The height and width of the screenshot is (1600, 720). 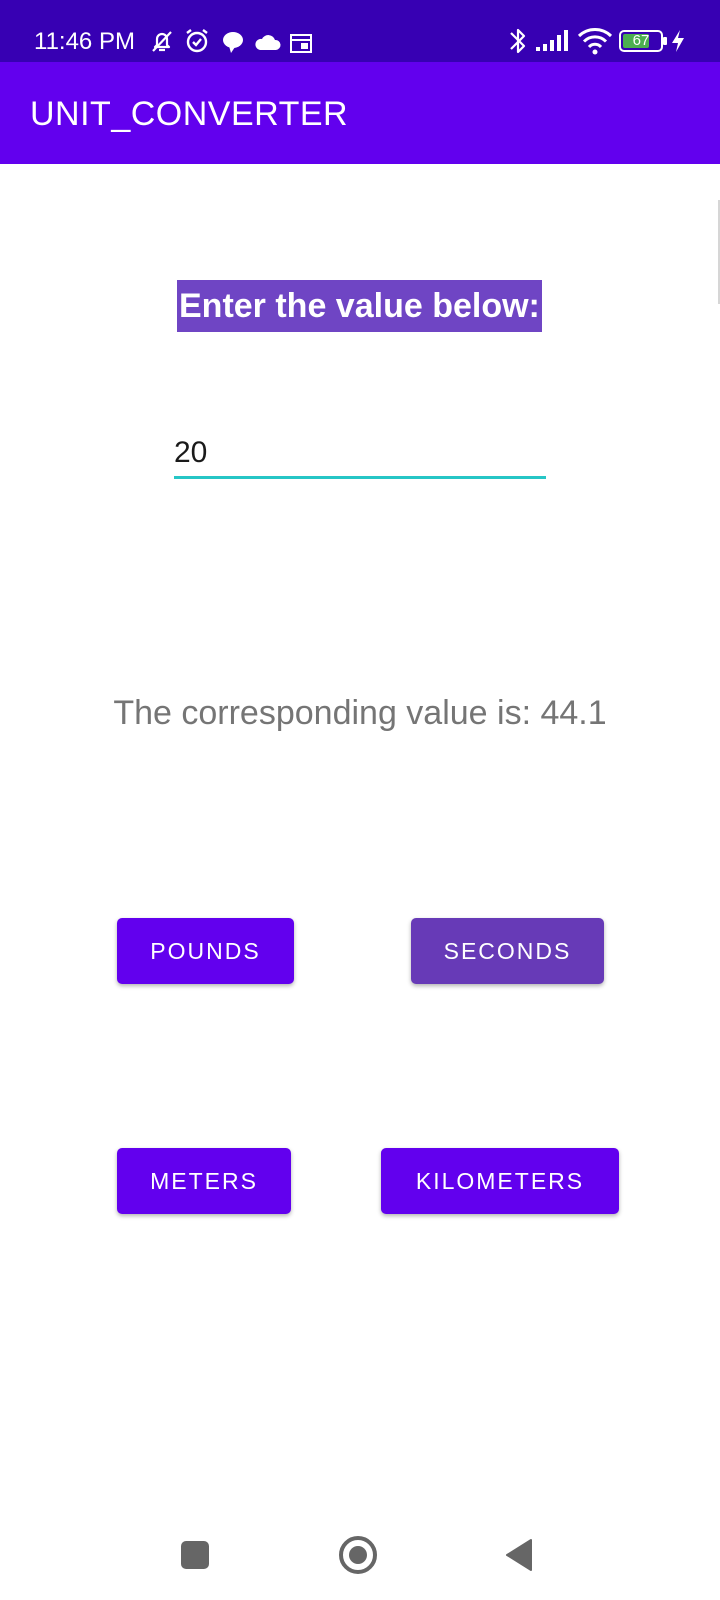 What do you see at coordinates (84, 41) in the screenshot?
I see `status-time: 11:46 PM` at bounding box center [84, 41].